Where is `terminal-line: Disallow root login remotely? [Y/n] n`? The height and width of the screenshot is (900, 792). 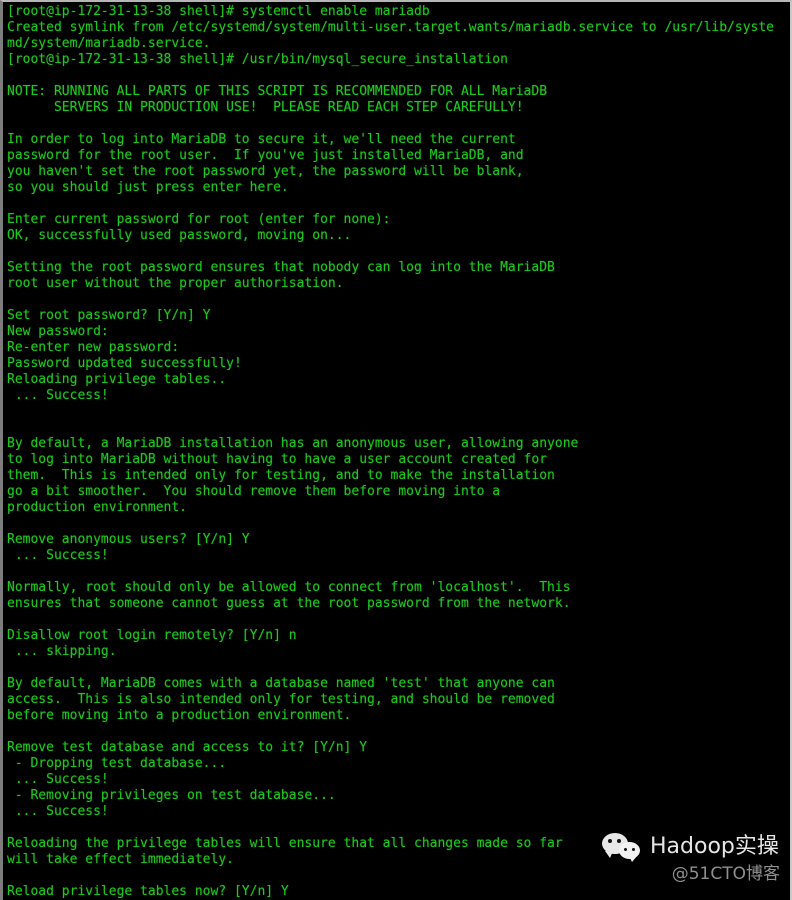
terminal-line: Disallow root login remotely? [Y/n] n is located at coordinates (152, 635).